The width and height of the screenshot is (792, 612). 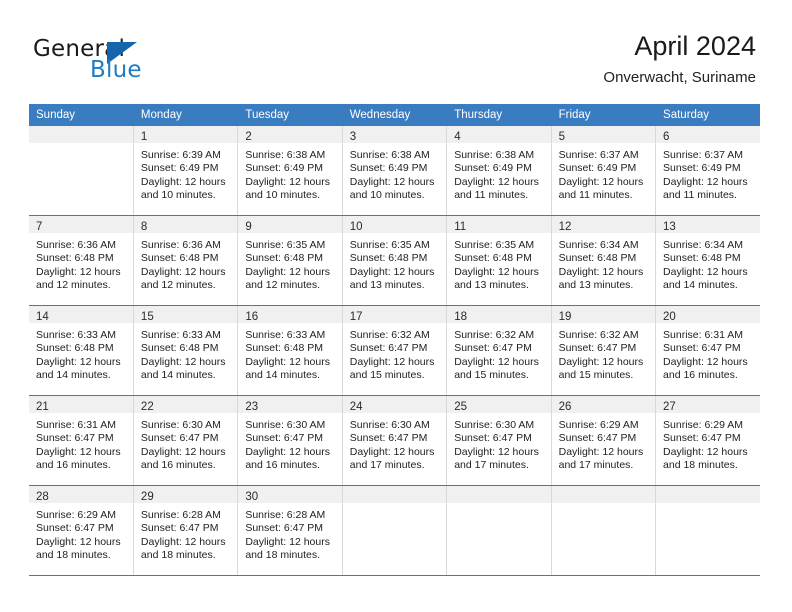 I want to click on day-number: 21, so click(x=42, y=407).